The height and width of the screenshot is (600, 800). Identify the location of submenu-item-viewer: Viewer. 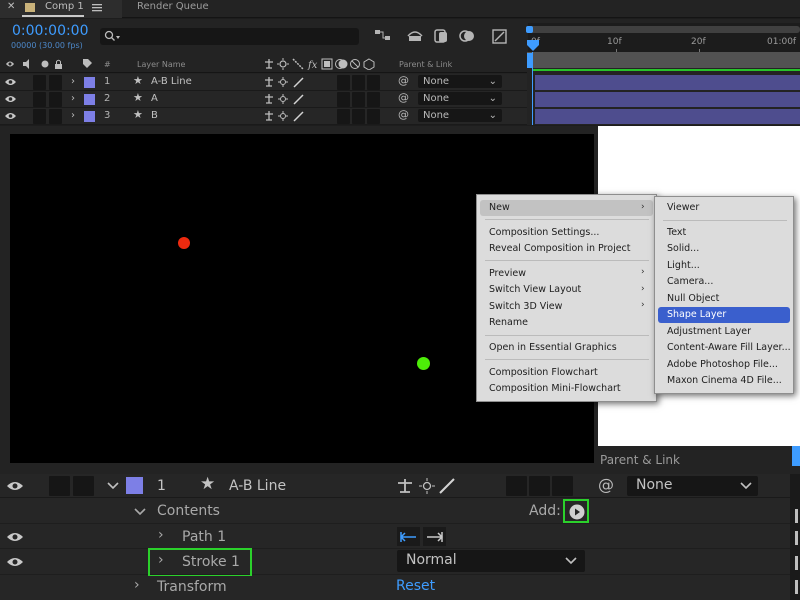
(678, 208).